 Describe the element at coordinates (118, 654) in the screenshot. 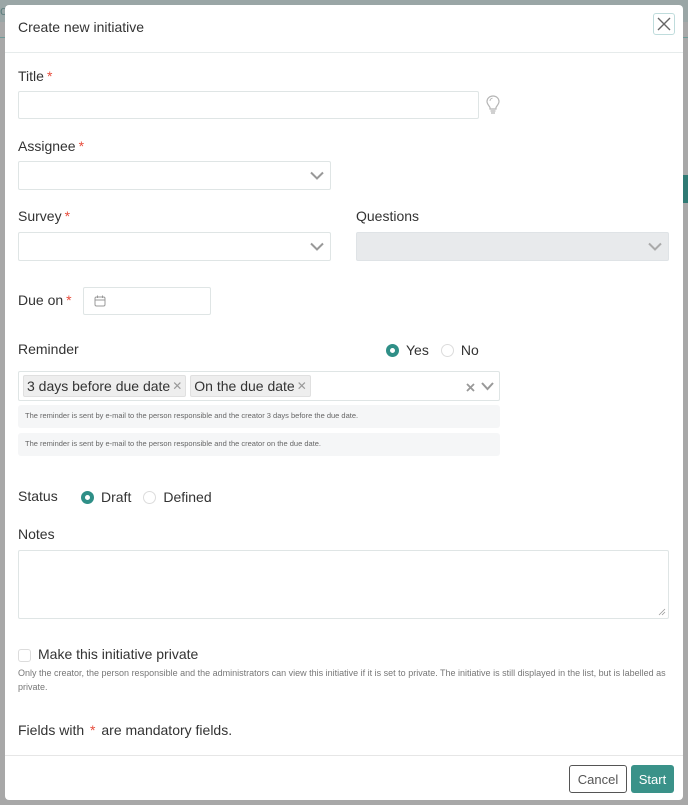

I see `private-label: Make this initiative private` at that location.